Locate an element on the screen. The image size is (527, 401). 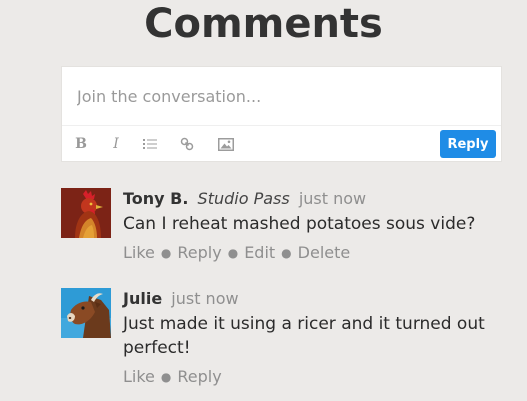
rooster-avatar is located at coordinates (86, 213).